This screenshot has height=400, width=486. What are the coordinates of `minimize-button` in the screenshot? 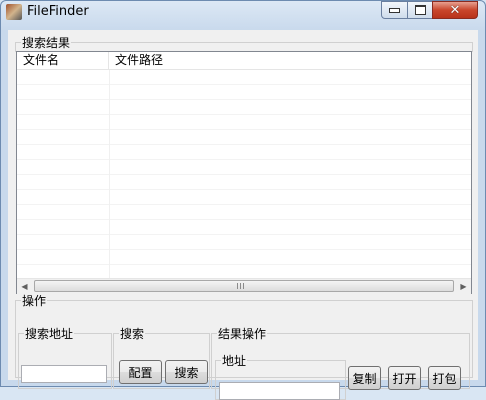 It's located at (394, 10).